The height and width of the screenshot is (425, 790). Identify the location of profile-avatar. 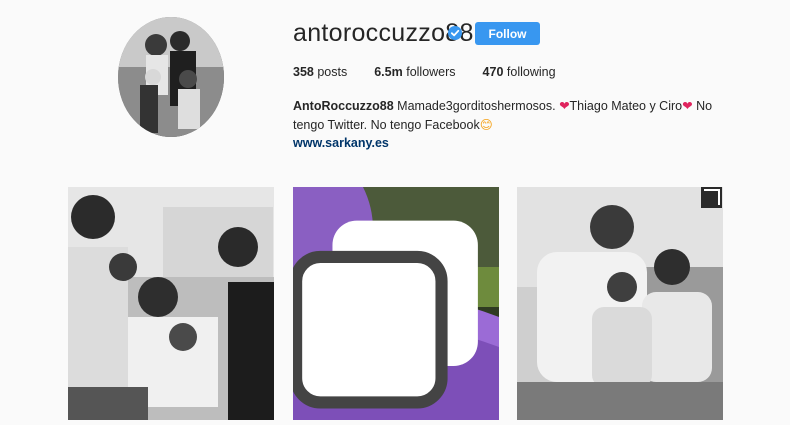
(171, 77).